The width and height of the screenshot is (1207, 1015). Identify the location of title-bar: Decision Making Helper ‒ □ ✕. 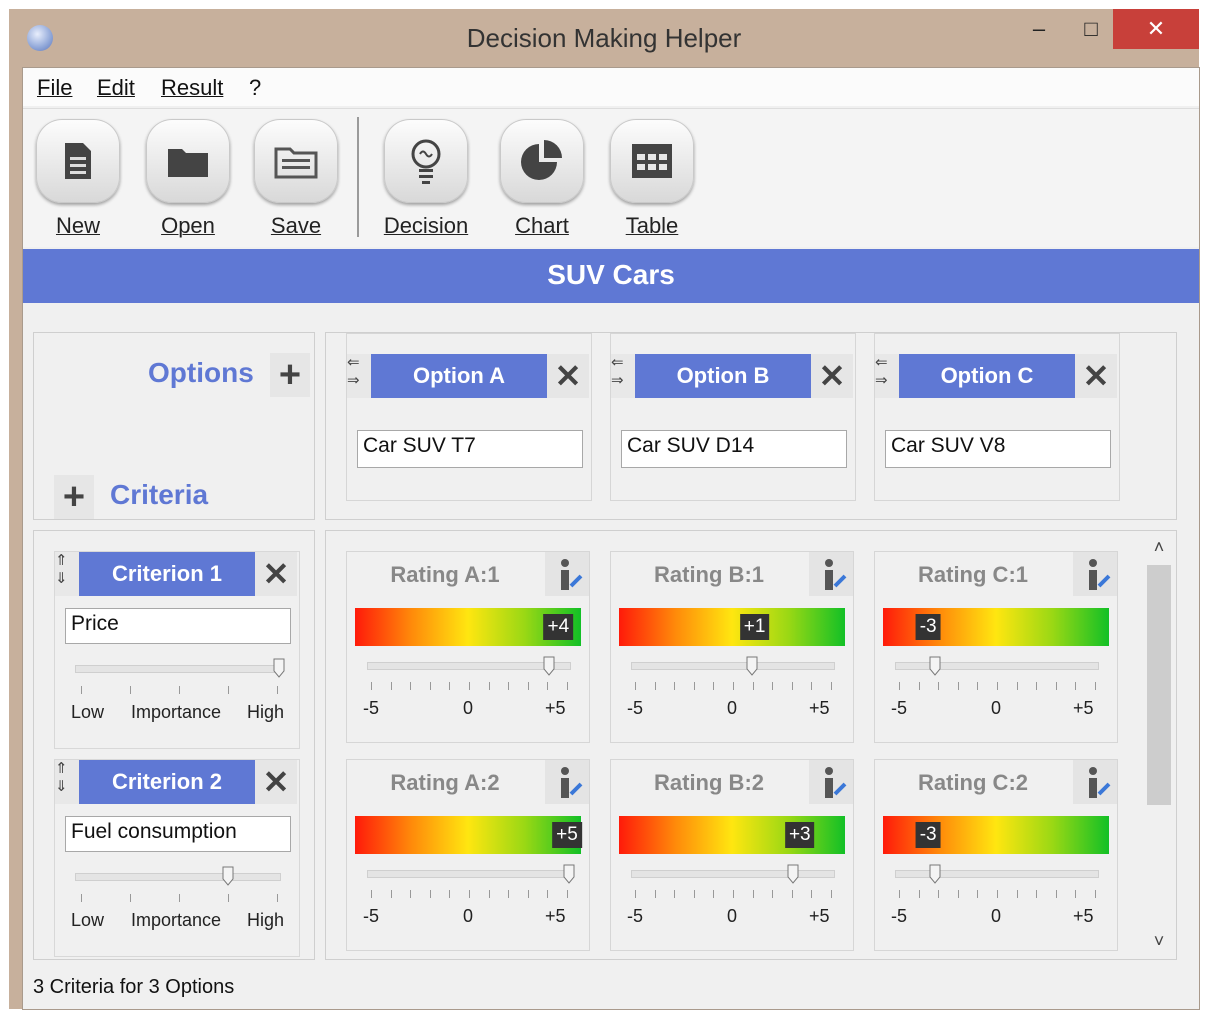
(604, 38).